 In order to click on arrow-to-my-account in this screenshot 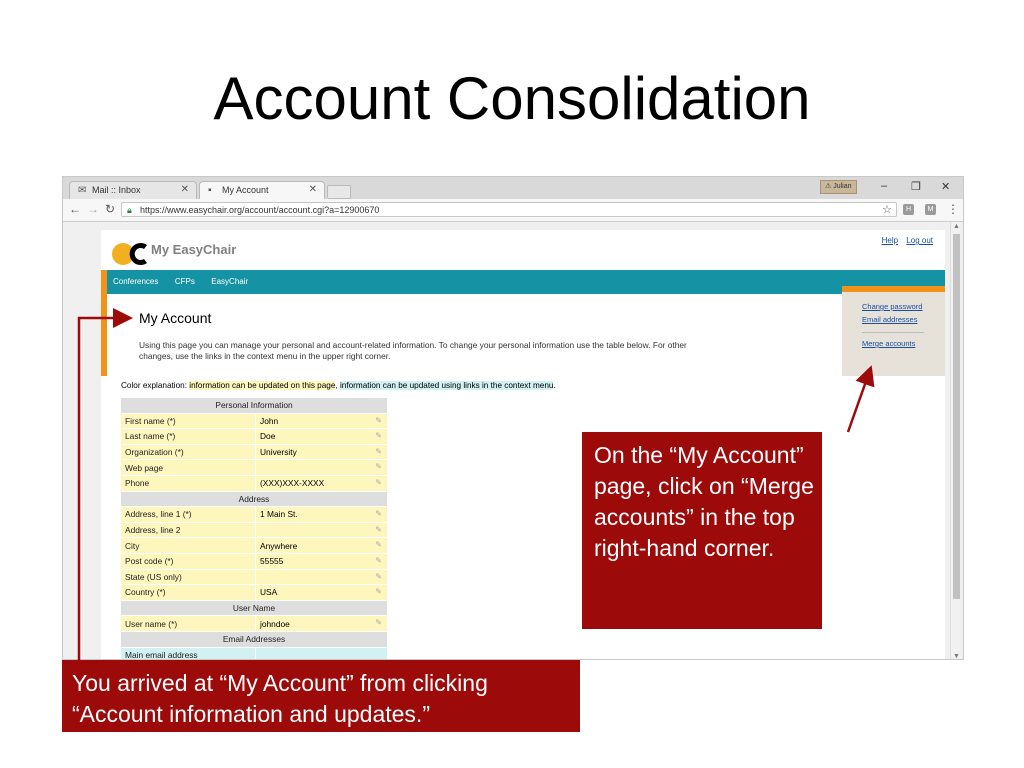, I will do `click(105, 484)`.